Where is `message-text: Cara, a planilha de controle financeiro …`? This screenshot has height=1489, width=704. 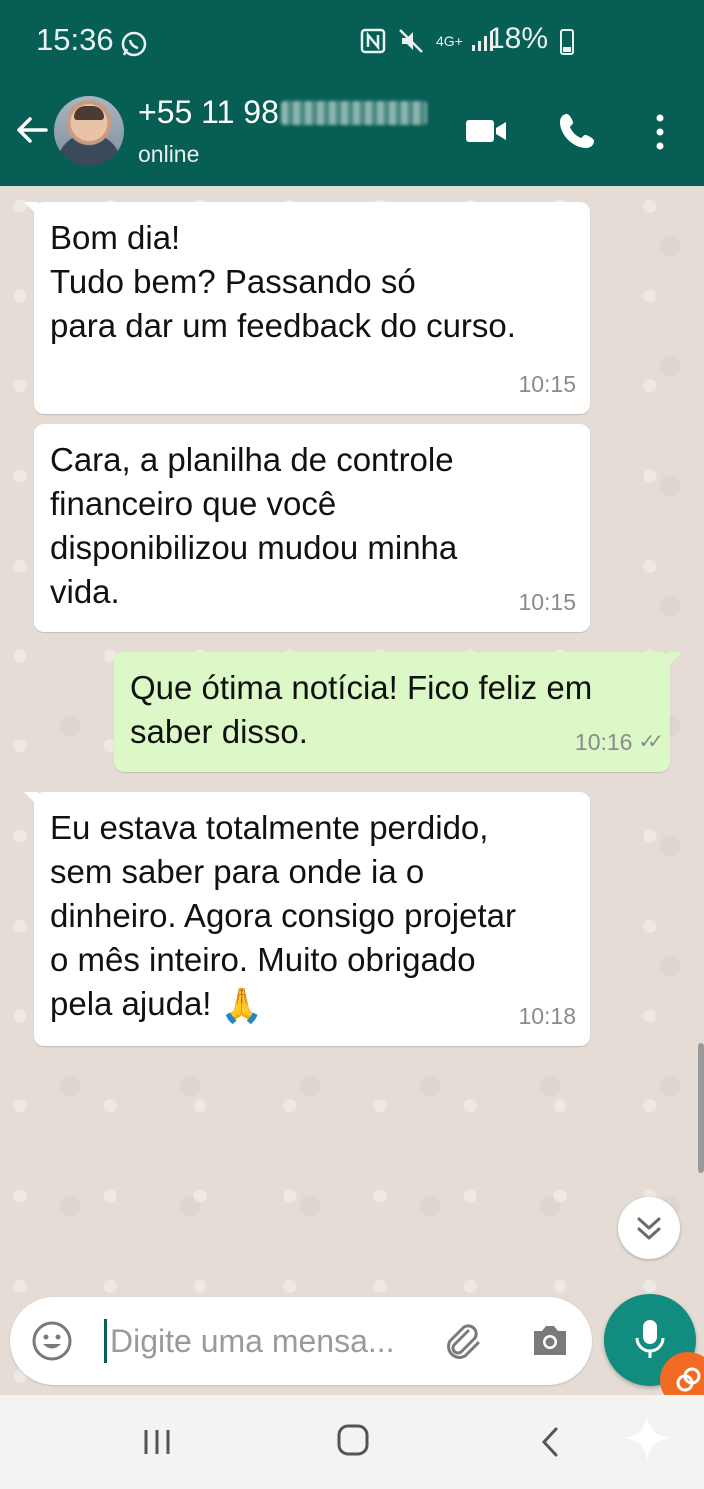 message-text: Cara, a planilha de controle financeiro … is located at coordinates (254, 525).